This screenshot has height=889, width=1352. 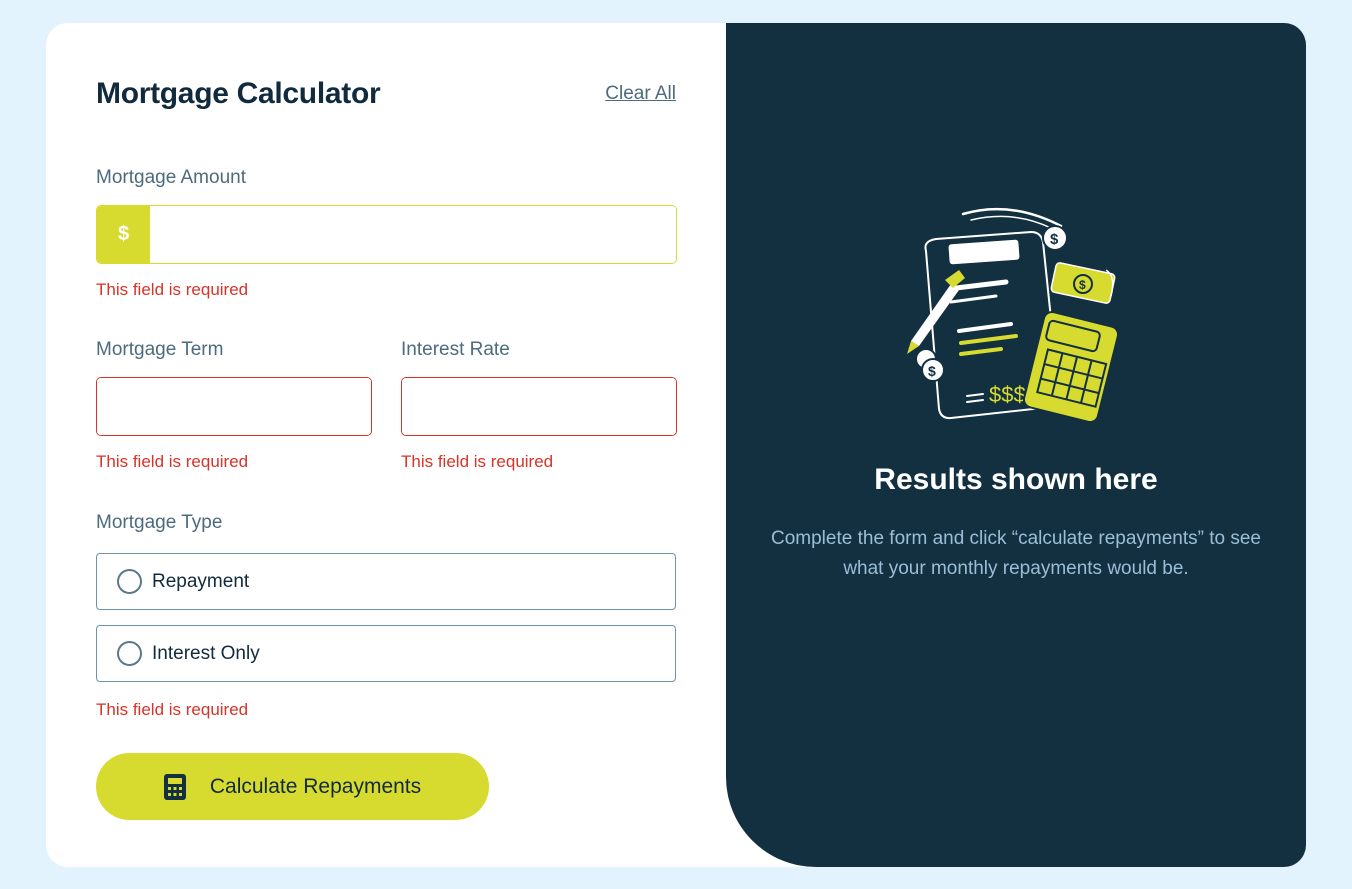 I want to click on rate-label: Interest Rate, so click(x=455, y=349).